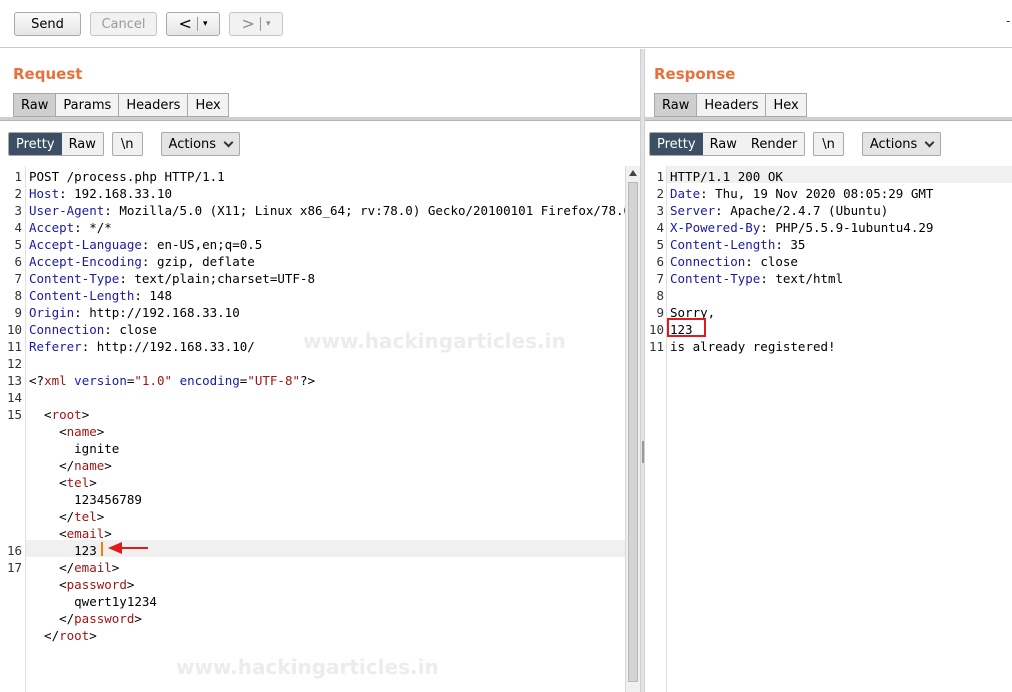  Describe the element at coordinates (134, 312) in the screenshot. I see `code-line: Origin: http://192.168.33.10` at that location.